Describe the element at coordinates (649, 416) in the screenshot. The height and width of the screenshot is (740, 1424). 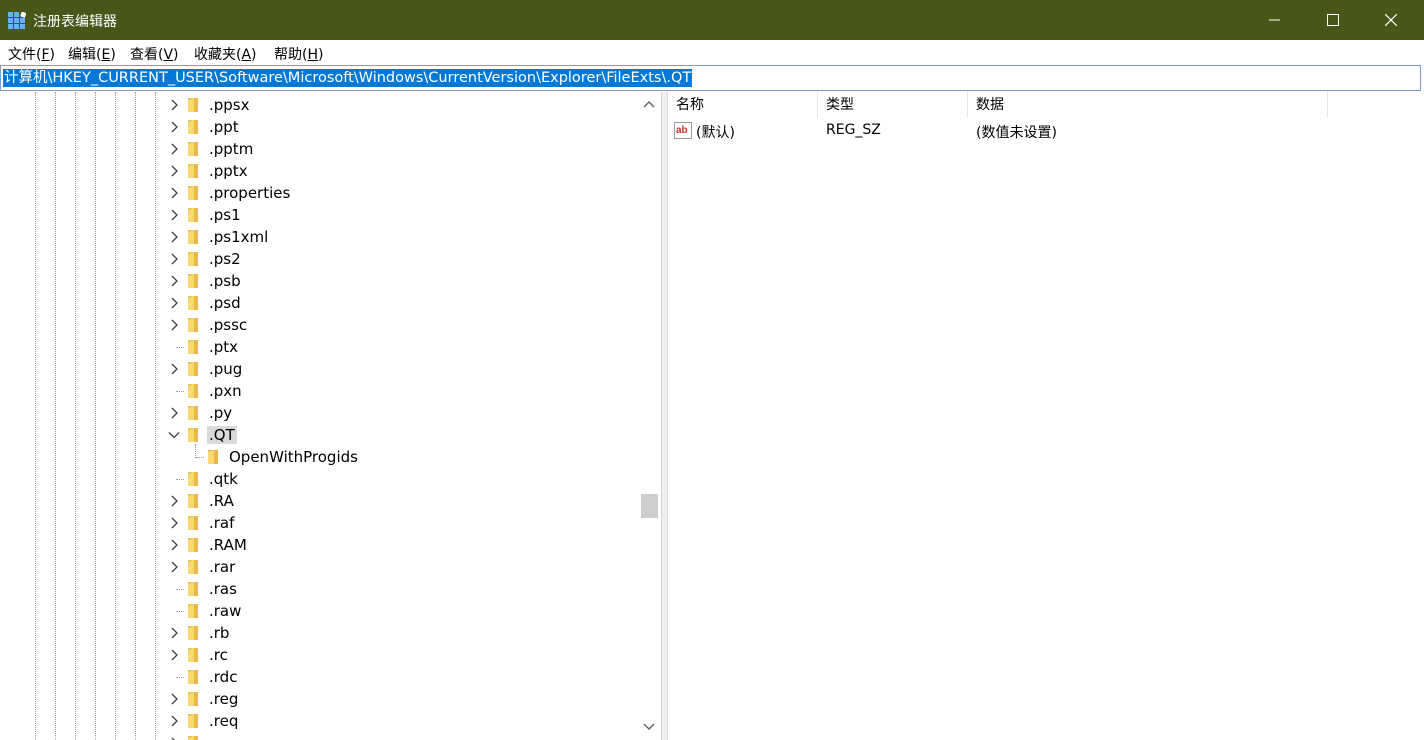
I see `tree-scrollbar` at that location.